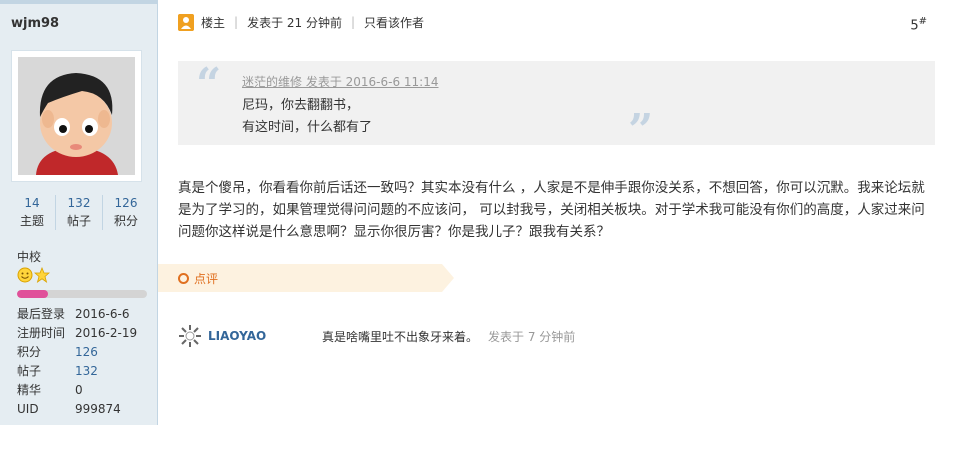 The image size is (955, 460). Describe the element at coordinates (126, 203) in the screenshot. I see `stat-points-value: 126` at that location.